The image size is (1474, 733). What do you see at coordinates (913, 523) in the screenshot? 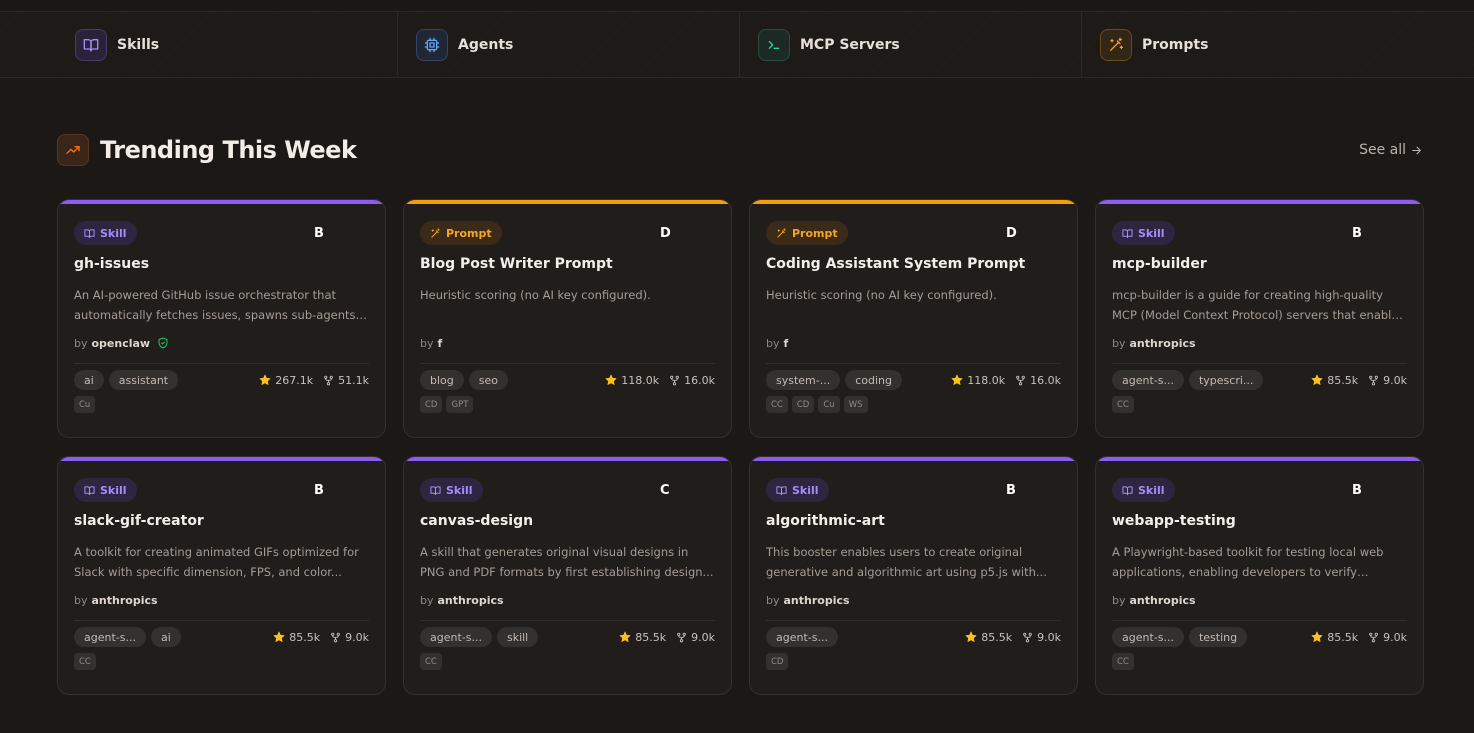
I see `card-title: algorithmic-art` at bounding box center [913, 523].